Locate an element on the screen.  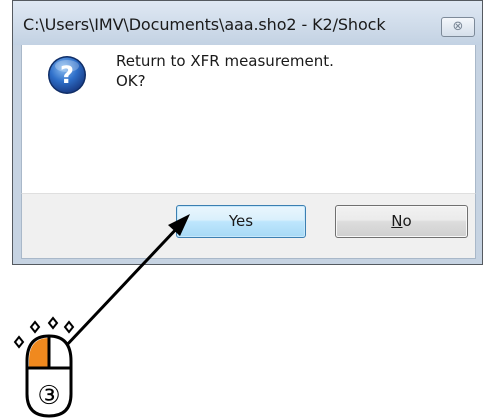
pointer-arrow is located at coordinates (126, 282).